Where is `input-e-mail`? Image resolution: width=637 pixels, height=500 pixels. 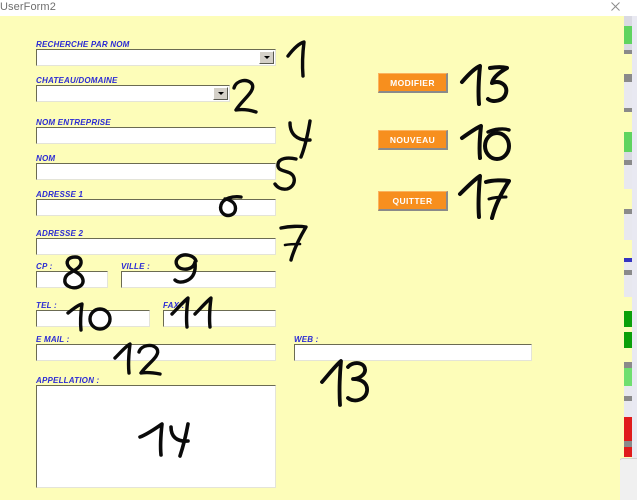 input-e-mail is located at coordinates (156, 352).